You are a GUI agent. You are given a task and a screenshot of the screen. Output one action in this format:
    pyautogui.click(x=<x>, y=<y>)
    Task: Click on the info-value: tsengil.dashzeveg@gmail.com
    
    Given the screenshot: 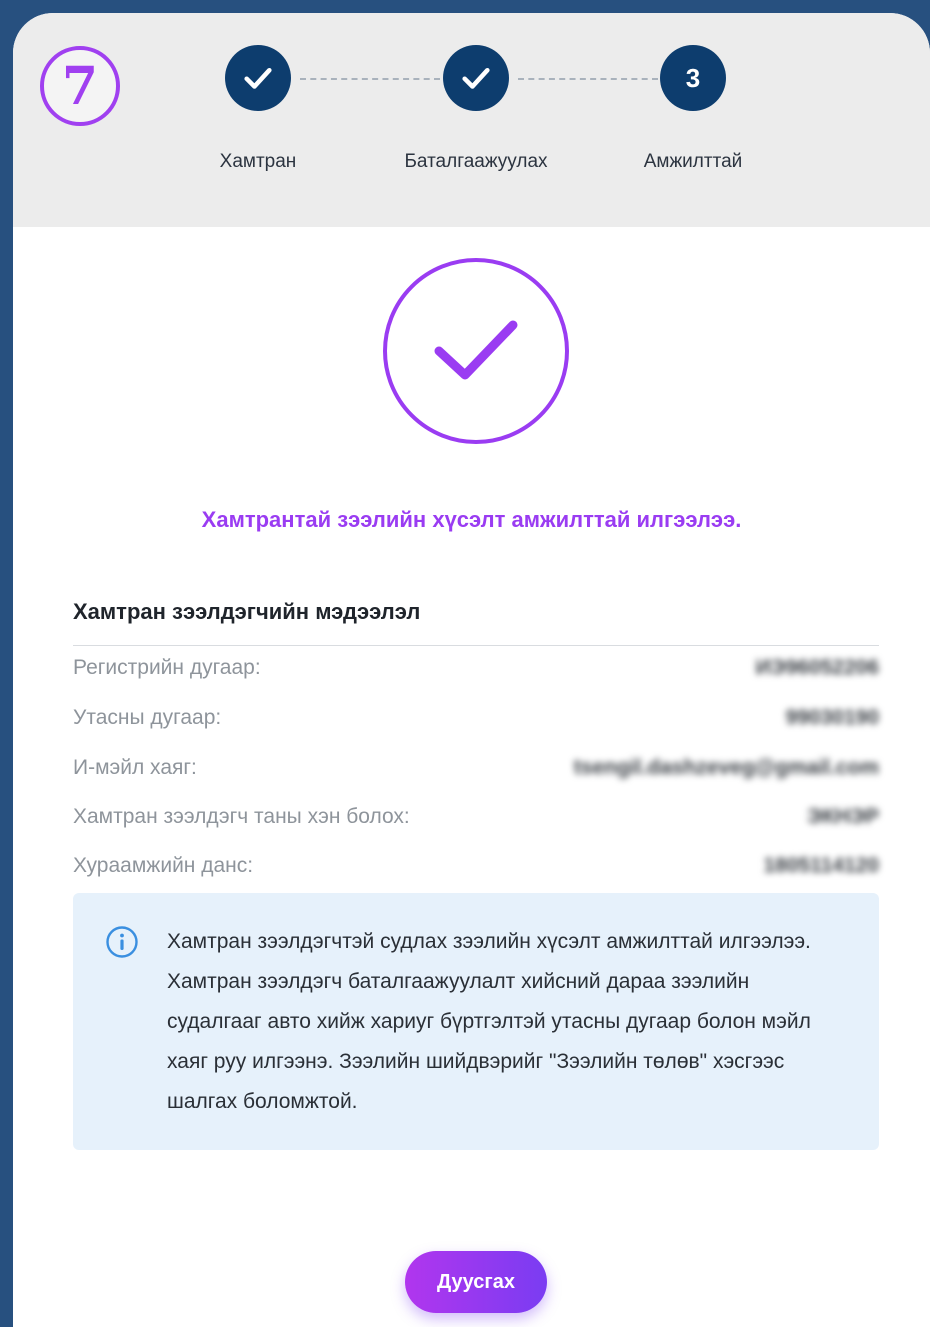 What is the action you would take?
    pyautogui.click(x=726, y=767)
    